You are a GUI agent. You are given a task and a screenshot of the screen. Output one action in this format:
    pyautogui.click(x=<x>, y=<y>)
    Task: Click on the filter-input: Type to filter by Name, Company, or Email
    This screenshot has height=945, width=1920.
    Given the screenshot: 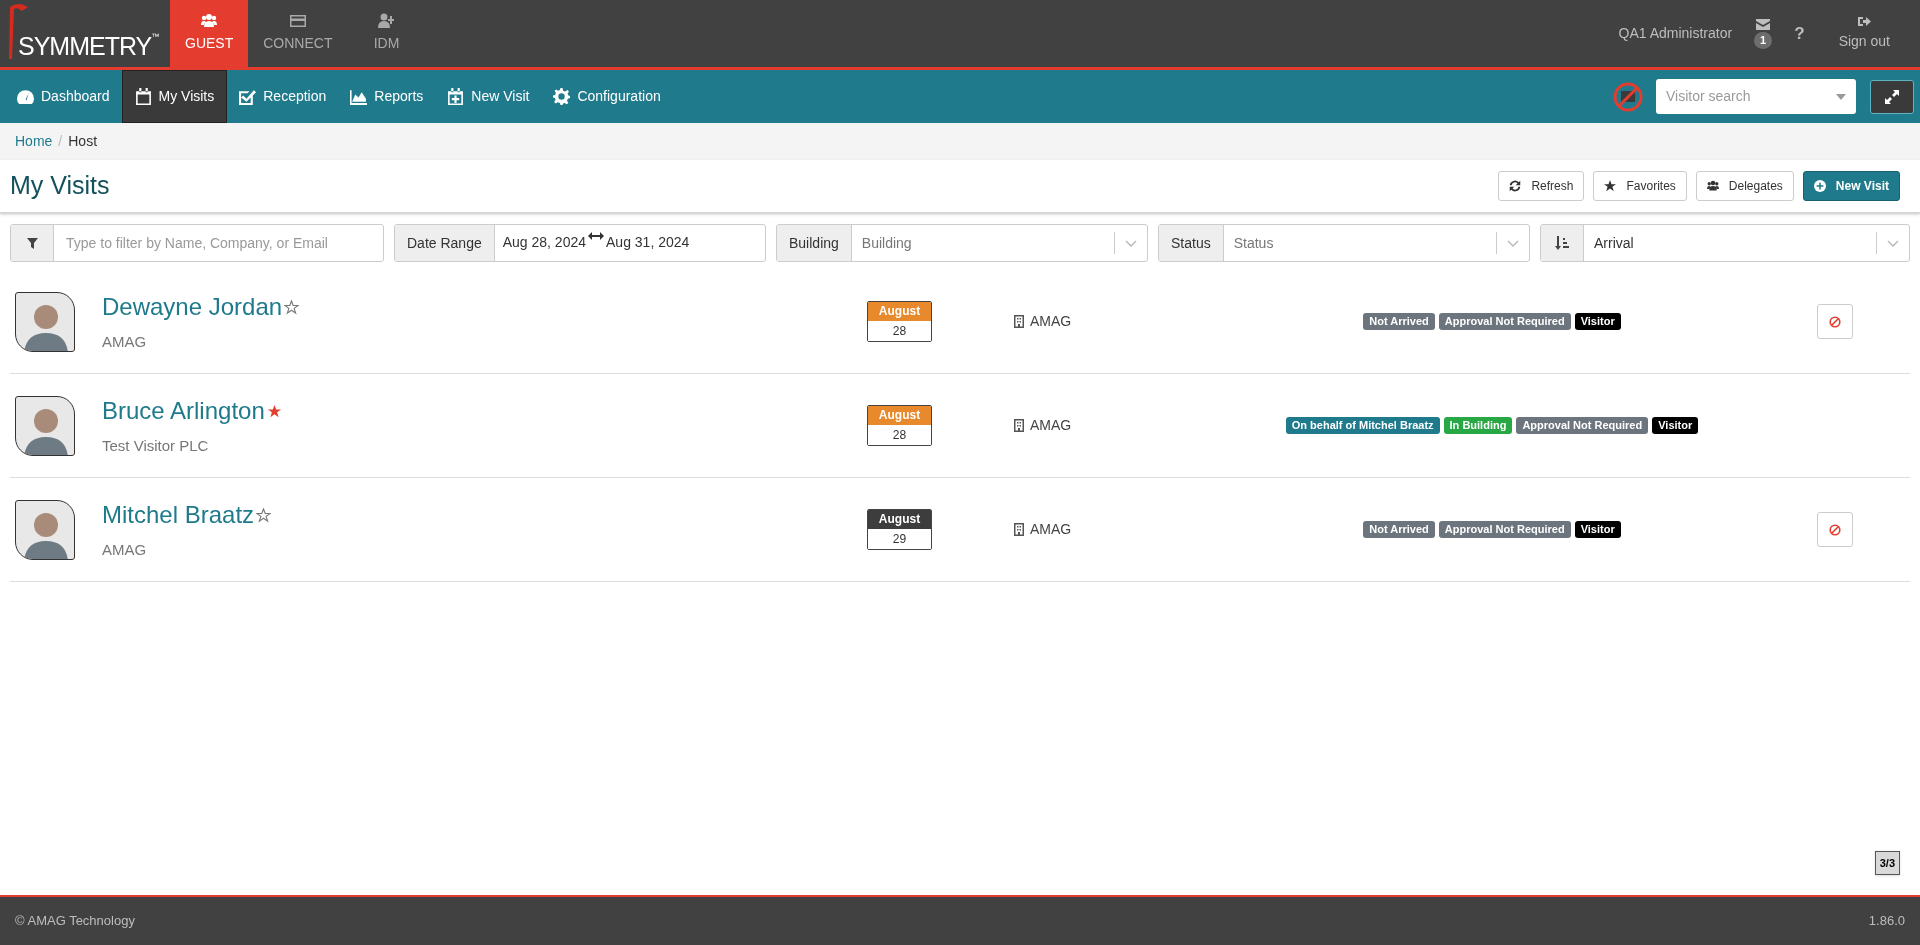 What is the action you would take?
    pyautogui.click(x=218, y=243)
    